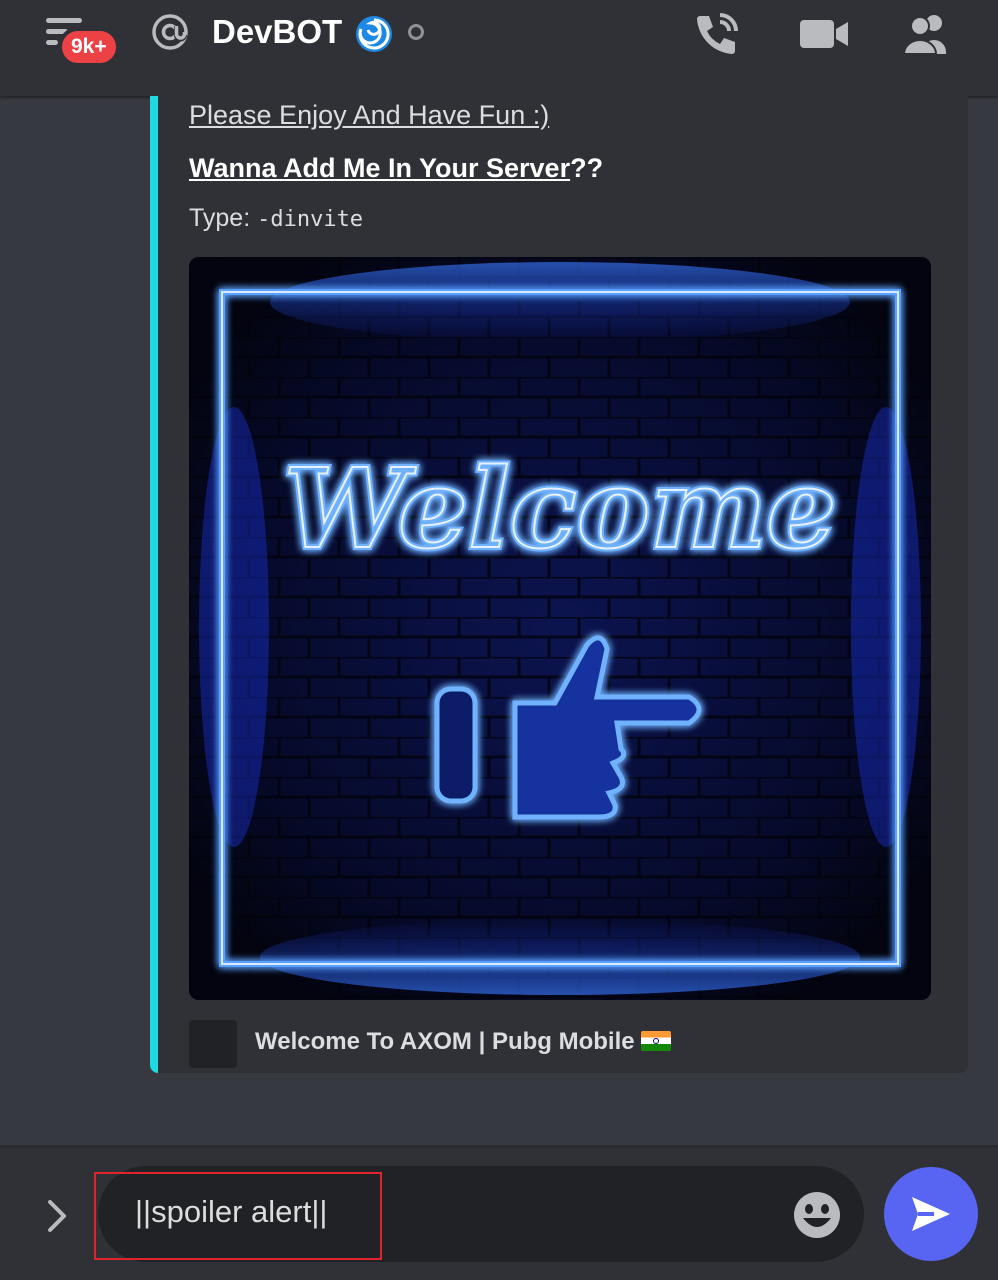 The width and height of the screenshot is (998, 1280). Describe the element at coordinates (655, 1041) in the screenshot. I see `india-flag-icon` at that location.